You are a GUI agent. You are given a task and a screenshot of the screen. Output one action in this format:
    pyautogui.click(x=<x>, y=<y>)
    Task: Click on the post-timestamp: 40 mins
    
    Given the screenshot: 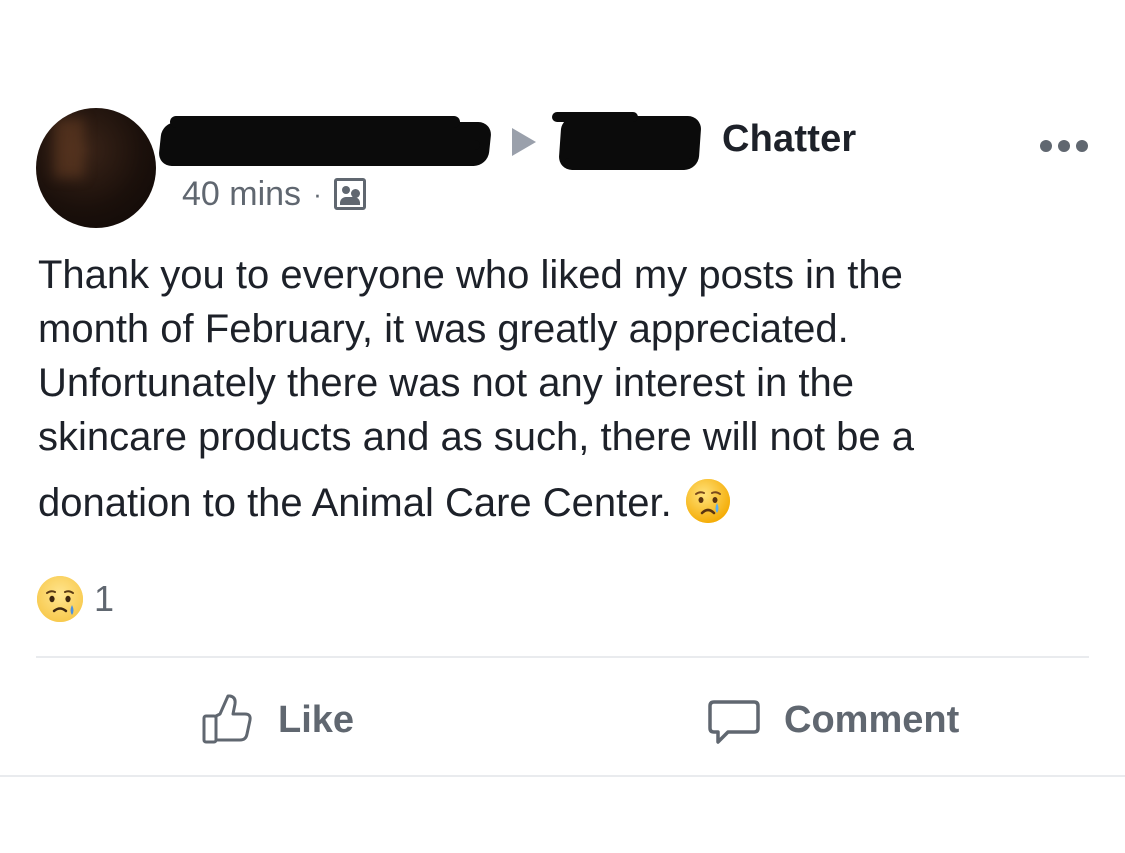 What is the action you would take?
    pyautogui.click(x=241, y=194)
    